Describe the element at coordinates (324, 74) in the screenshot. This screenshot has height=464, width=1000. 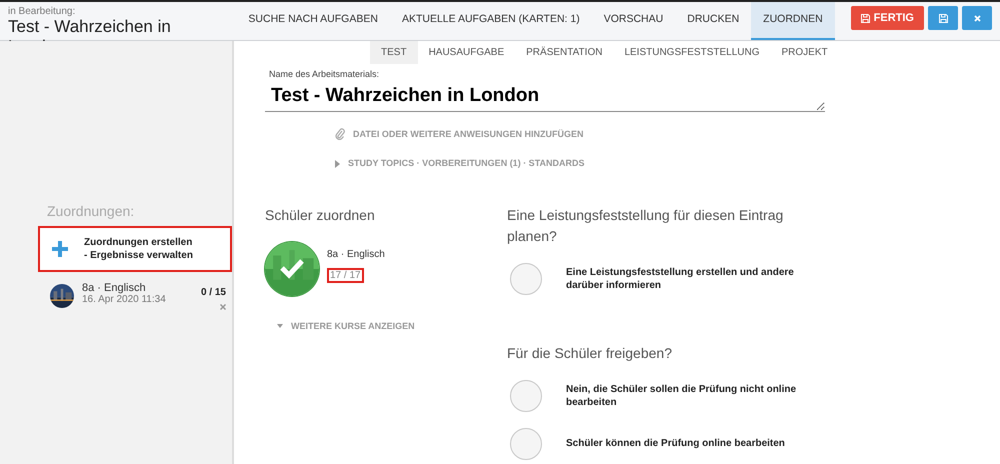
I see `field-label: Name des Arbeitsmaterials:` at that location.